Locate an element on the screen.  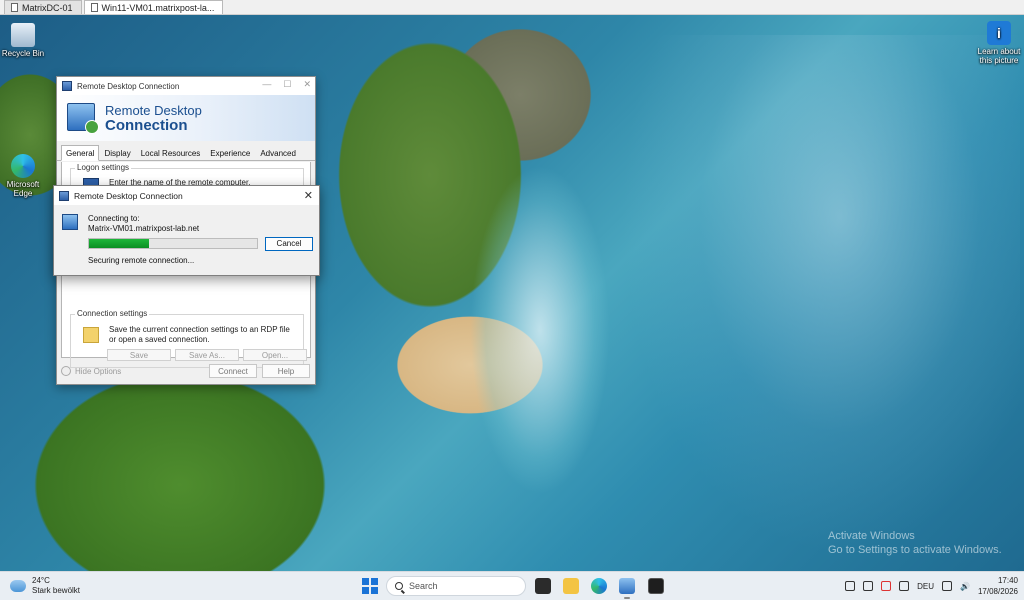
weather-condition: Stark bewölkt is located at coordinates (56, 590).